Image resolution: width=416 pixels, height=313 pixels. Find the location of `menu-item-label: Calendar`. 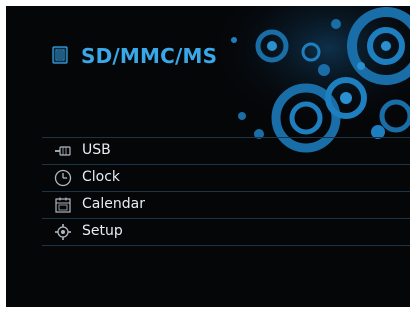

menu-item-label: Calendar is located at coordinates (113, 204).